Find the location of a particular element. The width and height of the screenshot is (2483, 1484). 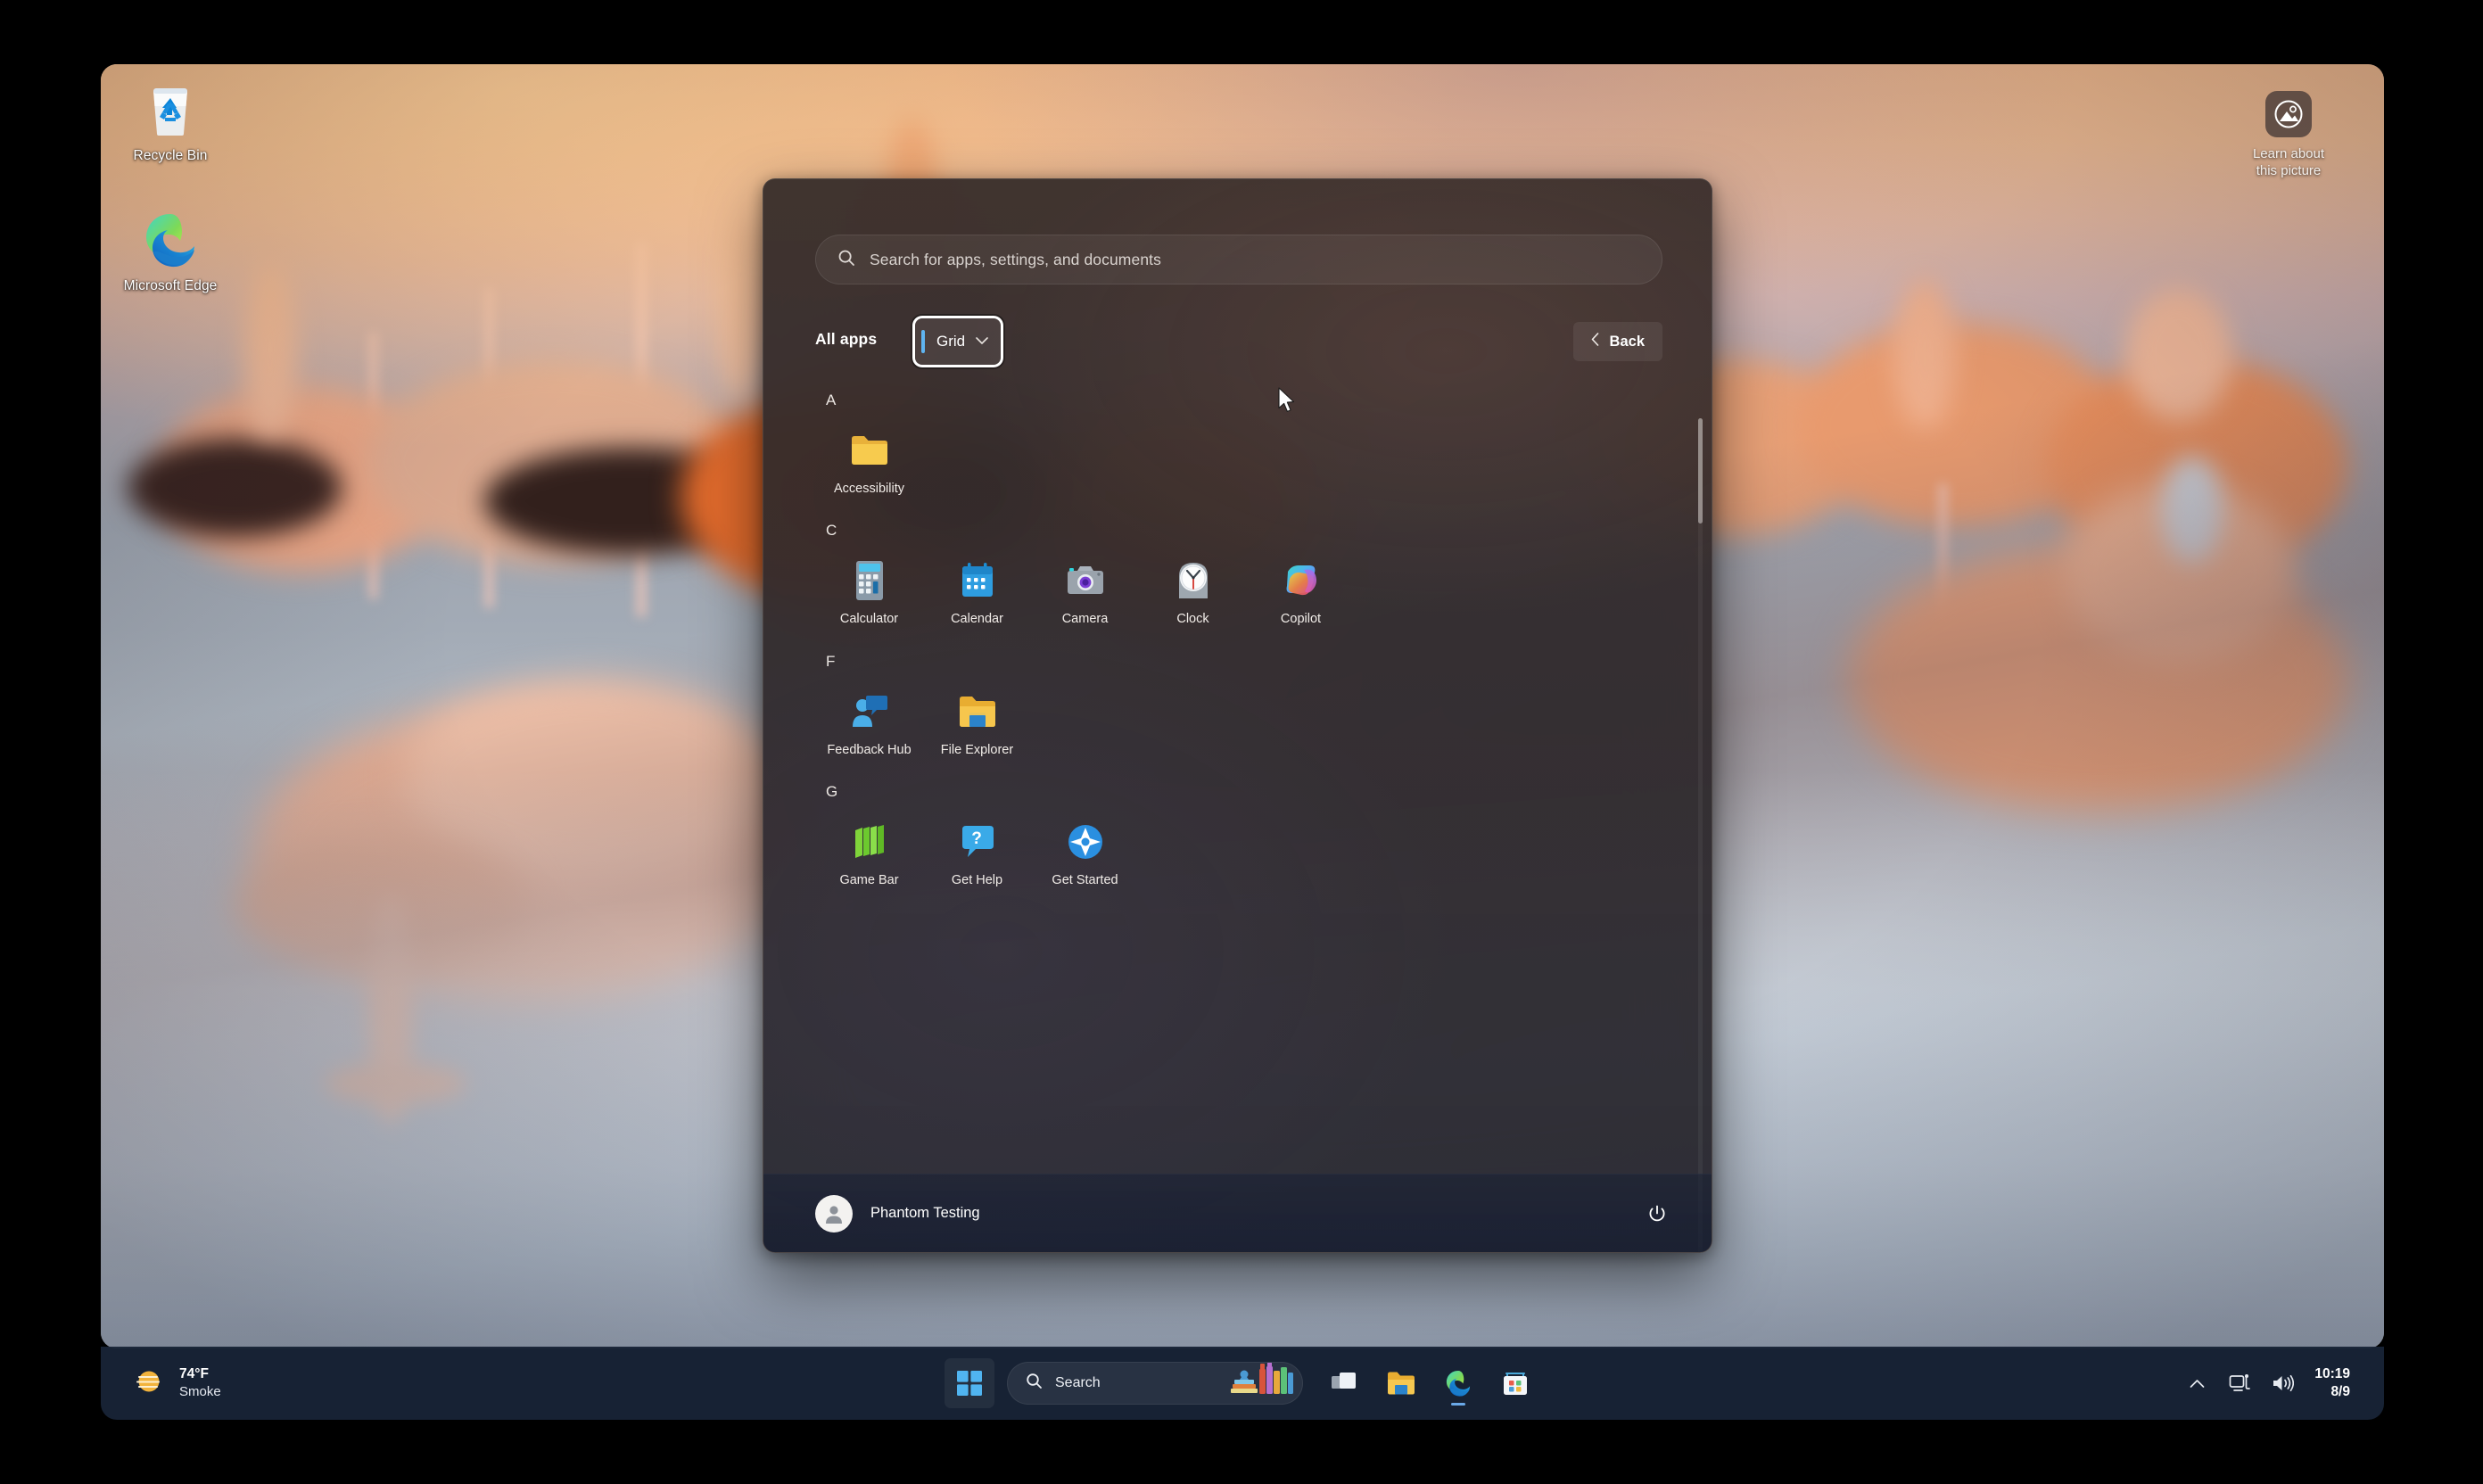

recycle-bin-icon is located at coordinates (170, 110).